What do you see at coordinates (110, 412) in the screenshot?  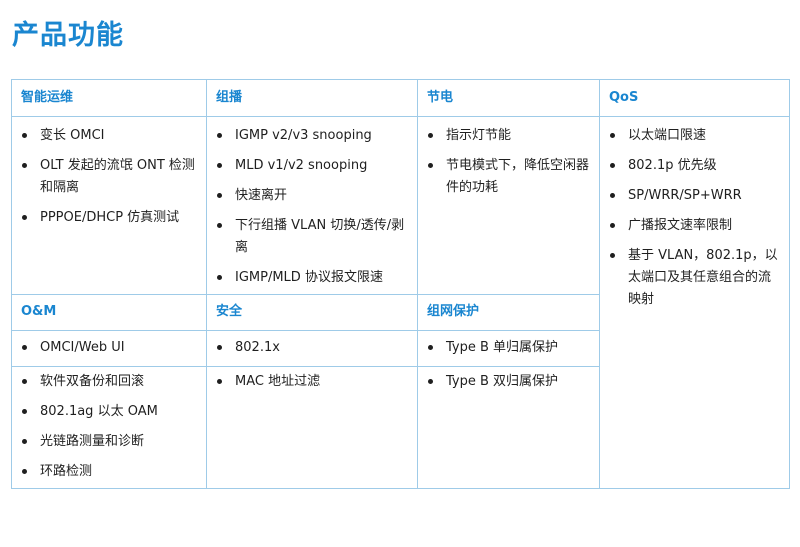 I see `list-item: 802.1ag 以太 OAM` at bounding box center [110, 412].